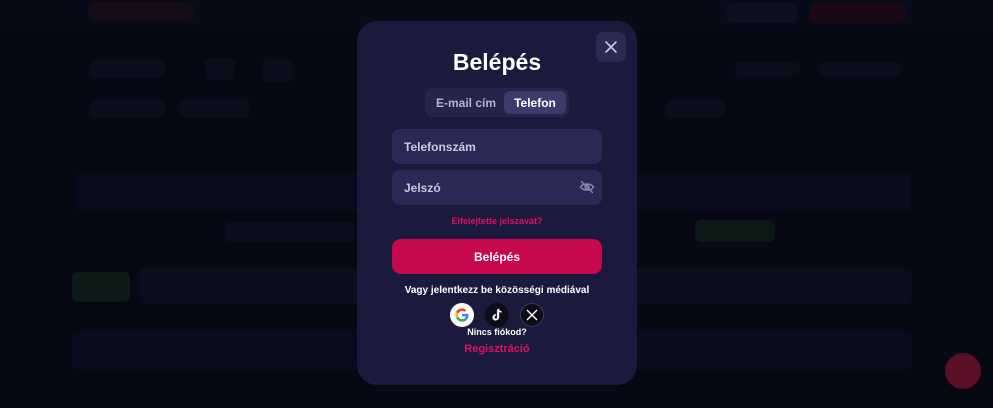 The width and height of the screenshot is (993, 408). I want to click on password-placeholder: Jelszó, so click(422, 187).